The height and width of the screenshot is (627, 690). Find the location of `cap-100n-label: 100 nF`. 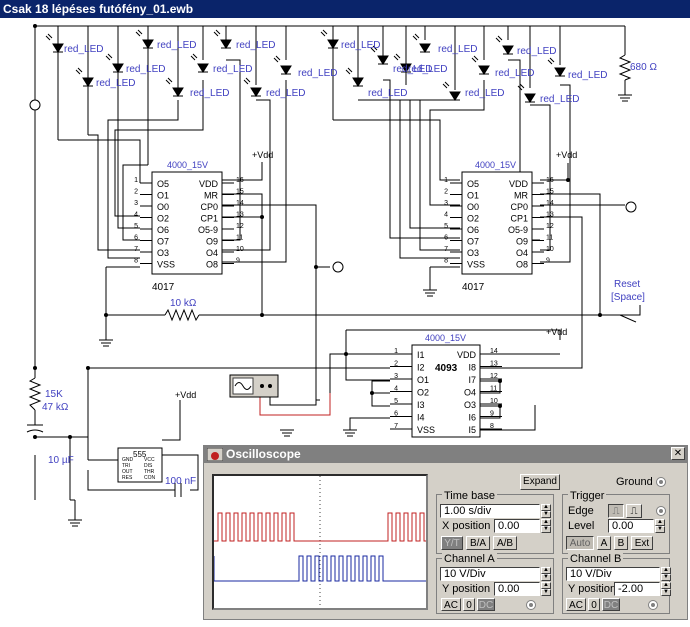

cap-100n-label: 100 nF is located at coordinates (180, 481).